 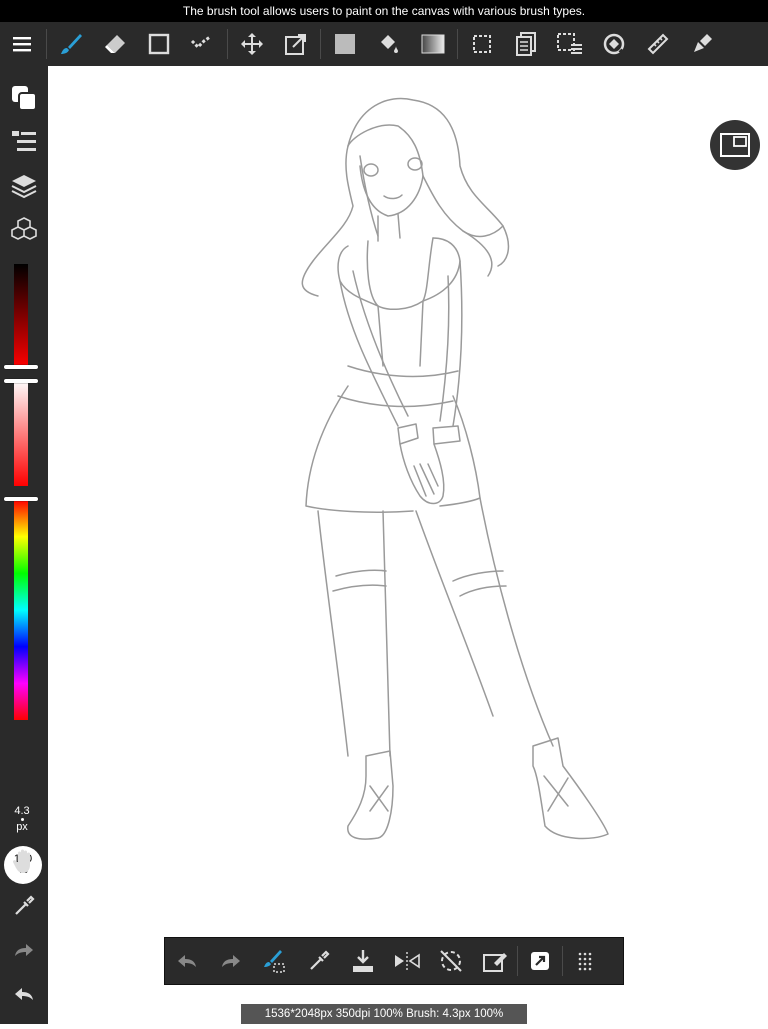 I want to click on ruler-tool-button, so click(x=658, y=44).